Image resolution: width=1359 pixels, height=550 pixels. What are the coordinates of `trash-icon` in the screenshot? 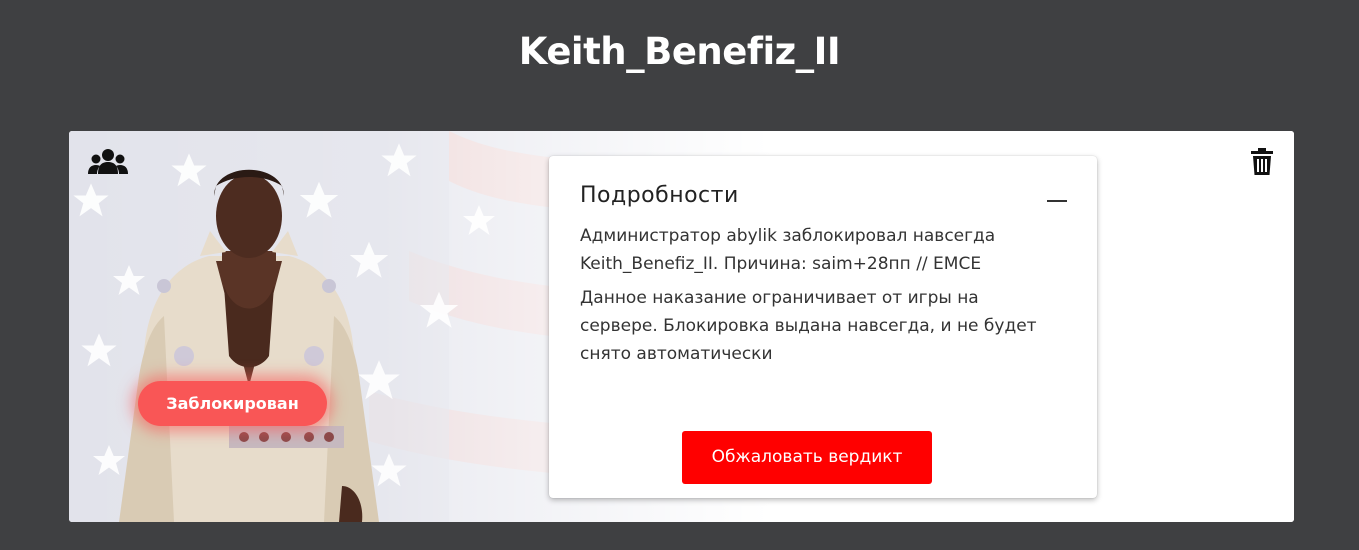 It's located at (1262, 161).